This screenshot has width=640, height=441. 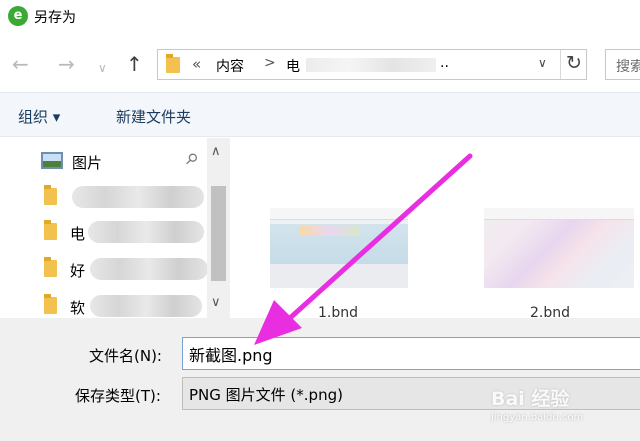 I want to click on scroll-down-icon: ∨, so click(x=216, y=302).